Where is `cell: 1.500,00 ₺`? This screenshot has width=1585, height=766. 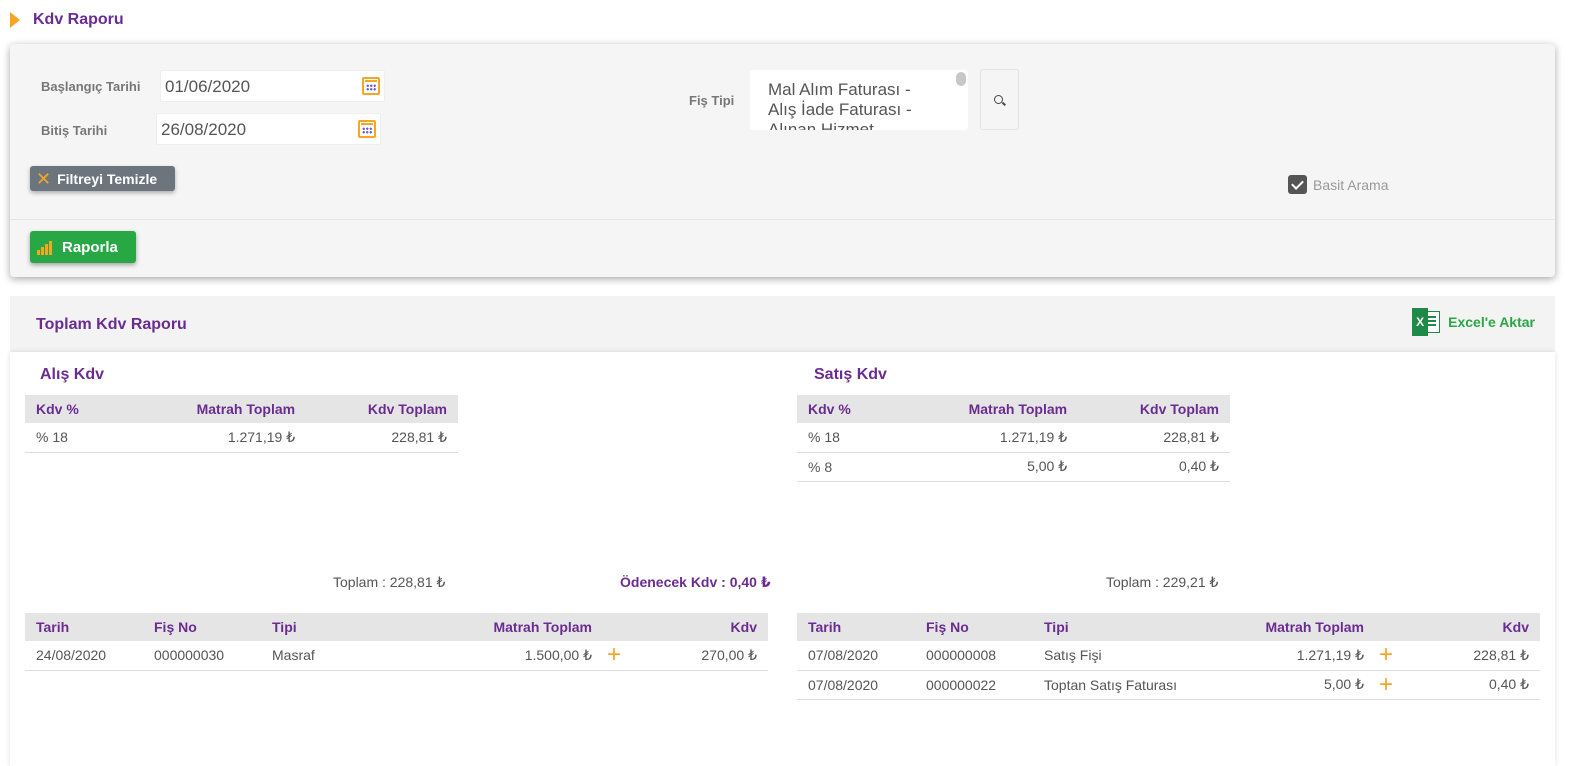 cell: 1.500,00 ₺ is located at coordinates (497, 656).